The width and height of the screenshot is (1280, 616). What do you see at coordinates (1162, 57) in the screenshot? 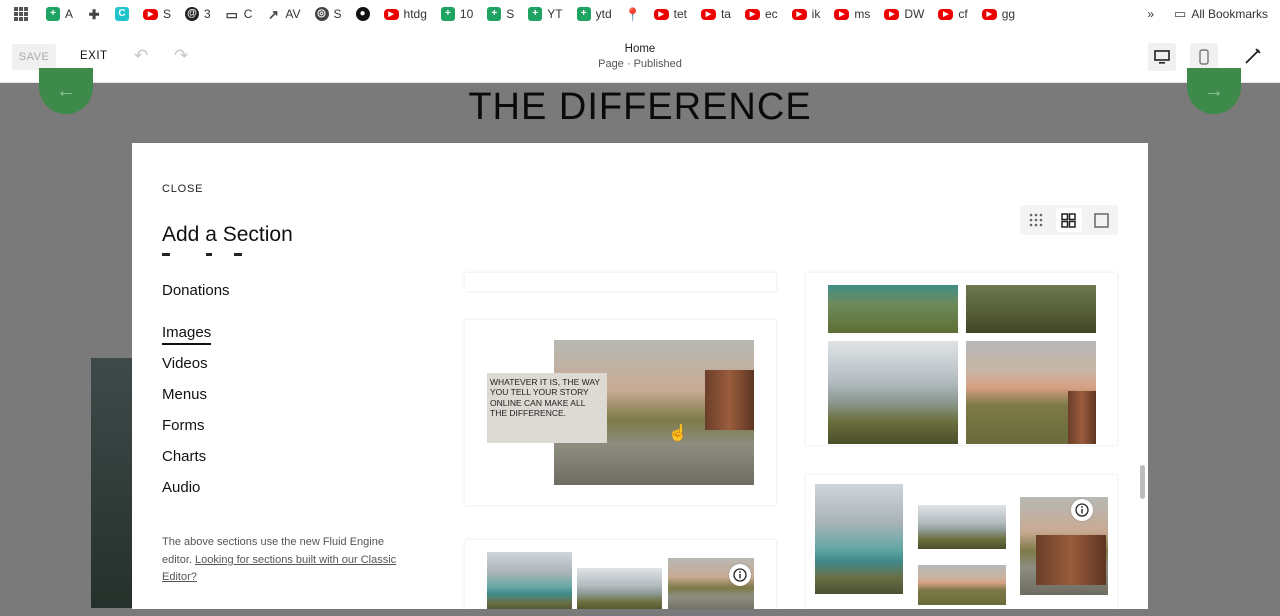
I see `desktop-view-icon` at bounding box center [1162, 57].